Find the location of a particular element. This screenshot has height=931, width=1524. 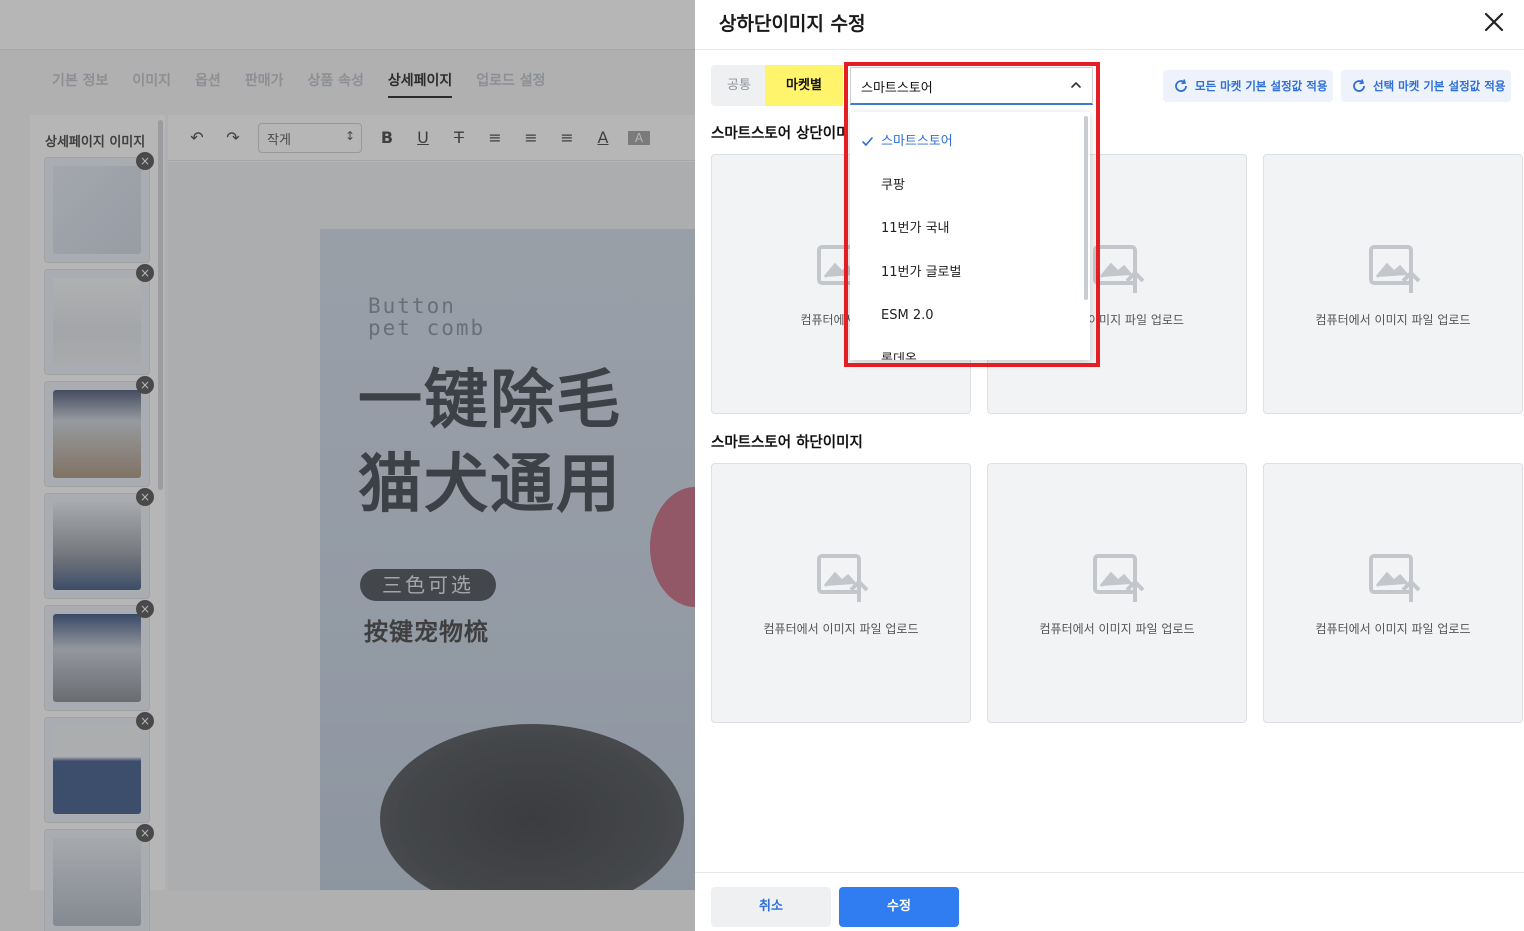

cancel-button: 취소 is located at coordinates (771, 907).